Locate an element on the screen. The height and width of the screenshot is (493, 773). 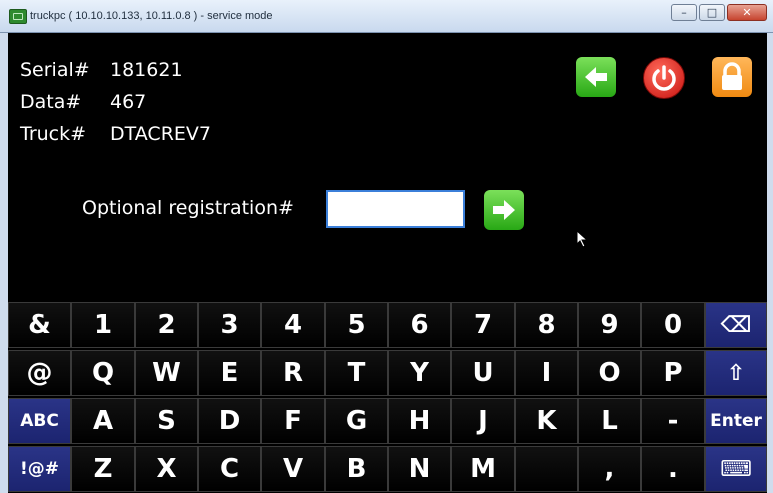
key-comma: , is located at coordinates (609, 469).